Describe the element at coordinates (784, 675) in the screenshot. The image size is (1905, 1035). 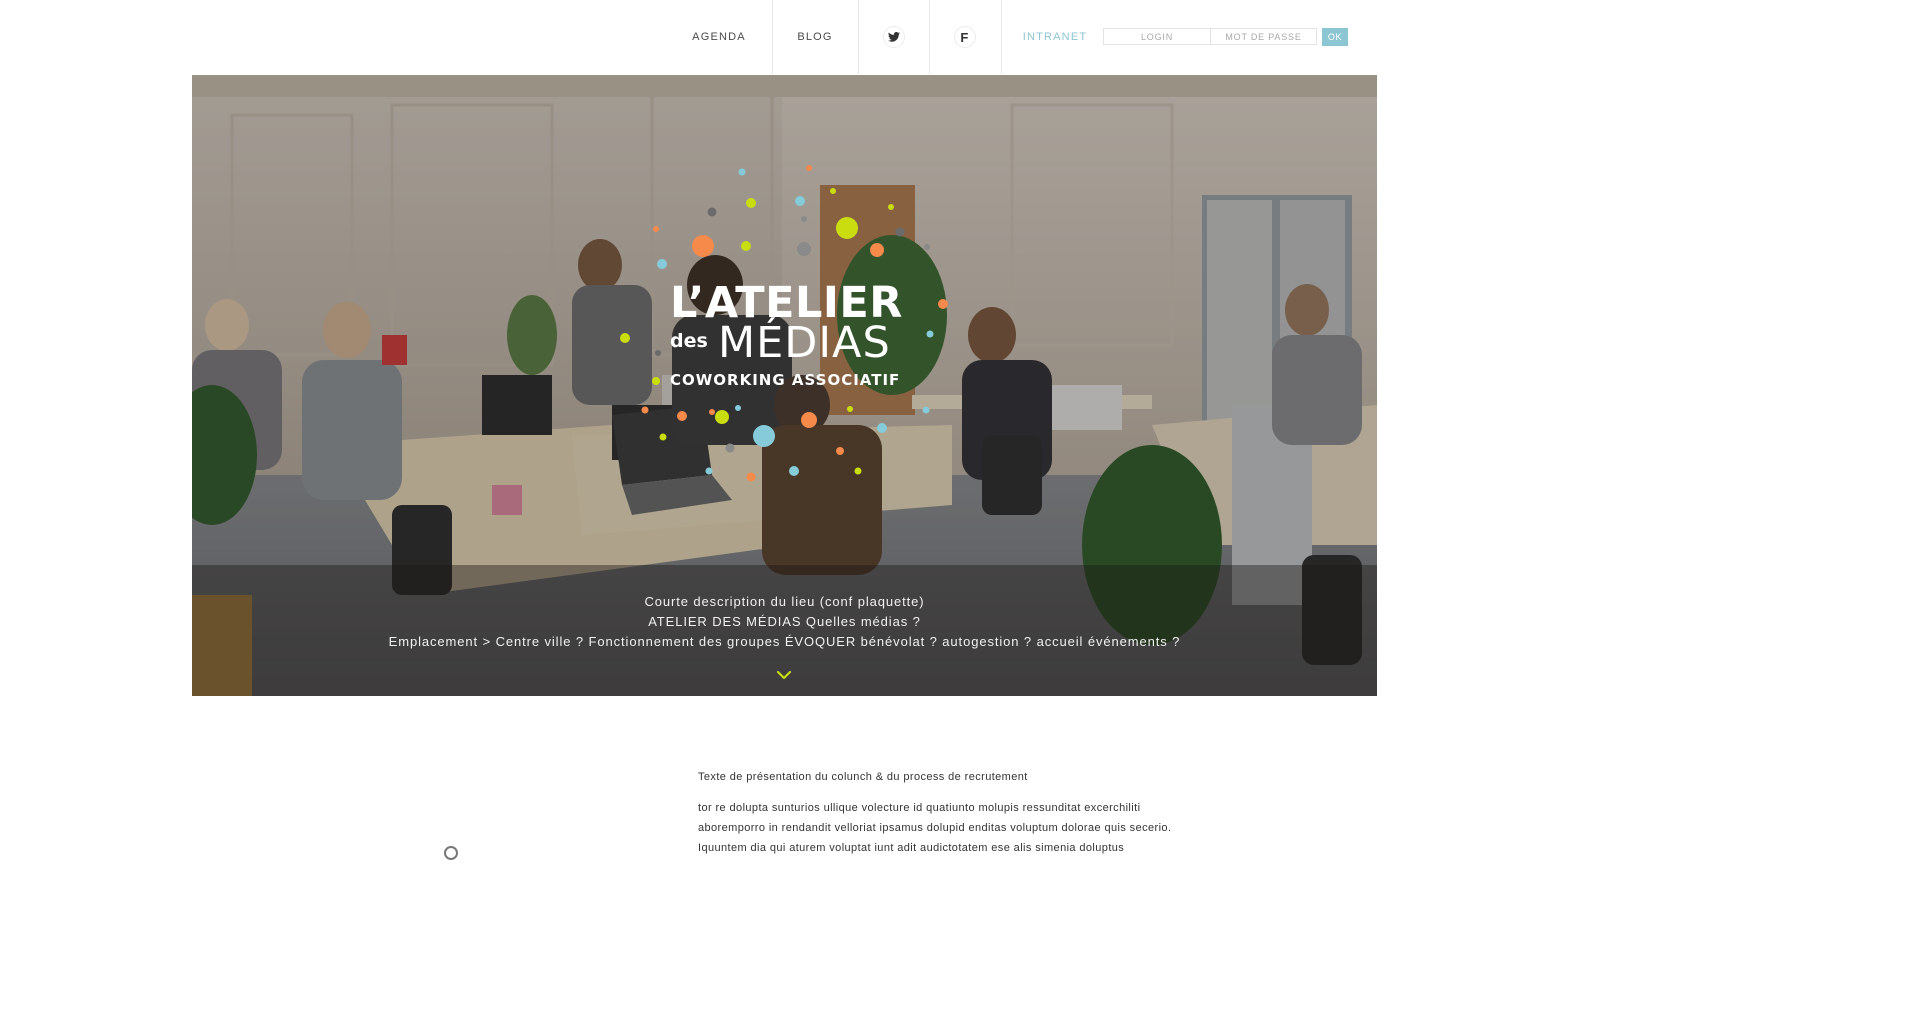
I see `chevron-down-icon` at that location.